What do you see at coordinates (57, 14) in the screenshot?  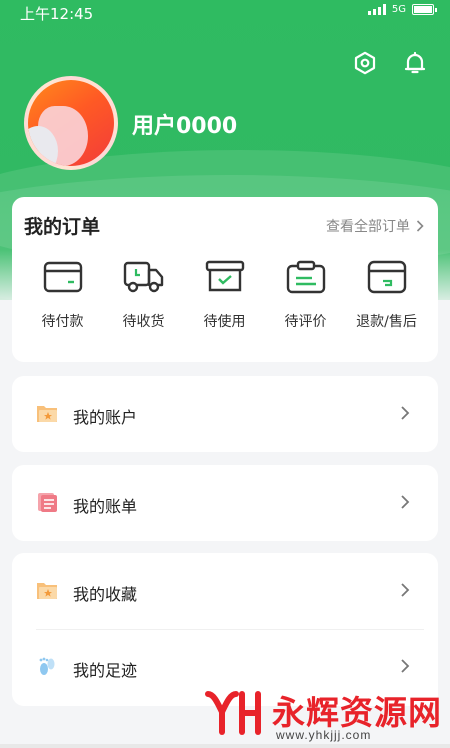 I see `status-time: 上午12:45` at bounding box center [57, 14].